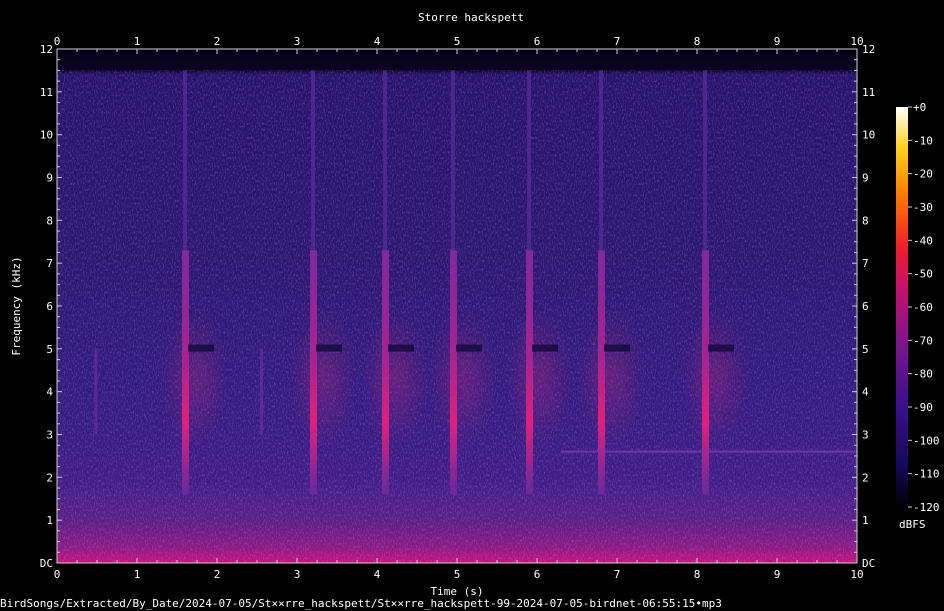 This screenshot has height=611, width=944. Describe the element at coordinates (457, 574) in the screenshot. I see `x-tick-label-bottom: 5` at that location.